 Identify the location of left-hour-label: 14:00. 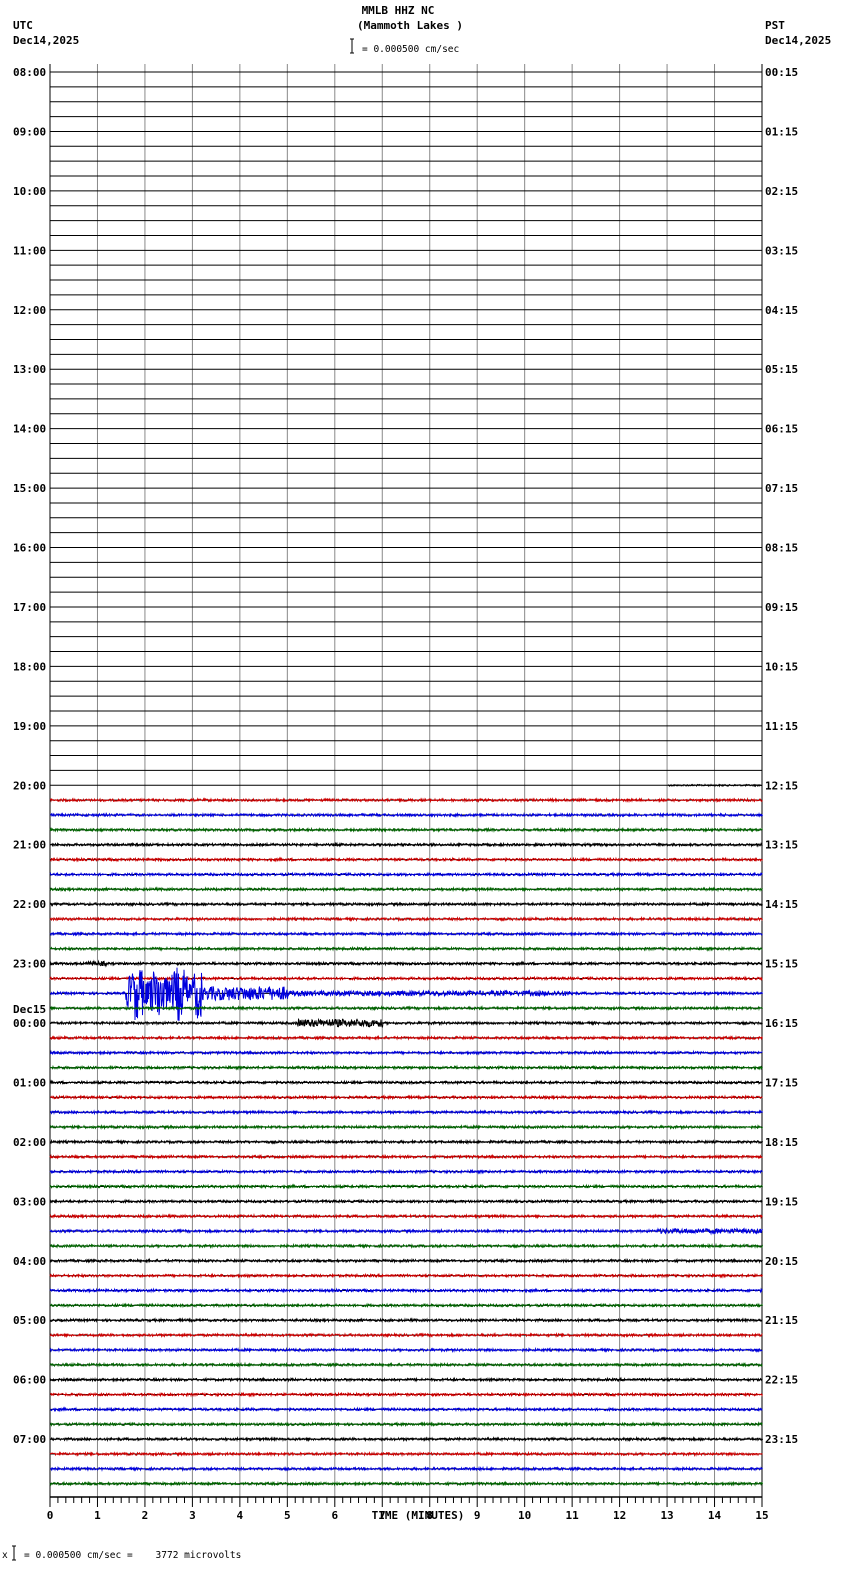
(29, 429).